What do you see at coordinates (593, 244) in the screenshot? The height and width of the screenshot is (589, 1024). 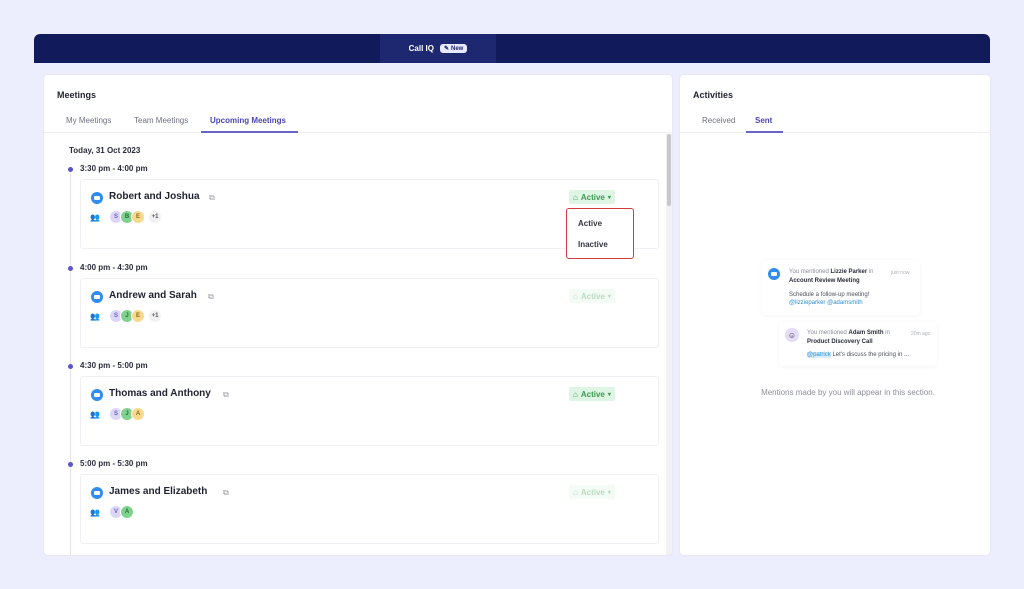 I see `option-inactive: Inactive` at bounding box center [593, 244].